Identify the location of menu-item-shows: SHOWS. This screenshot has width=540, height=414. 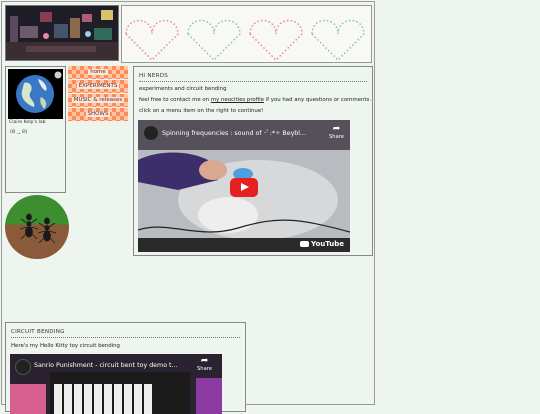
(98, 114).